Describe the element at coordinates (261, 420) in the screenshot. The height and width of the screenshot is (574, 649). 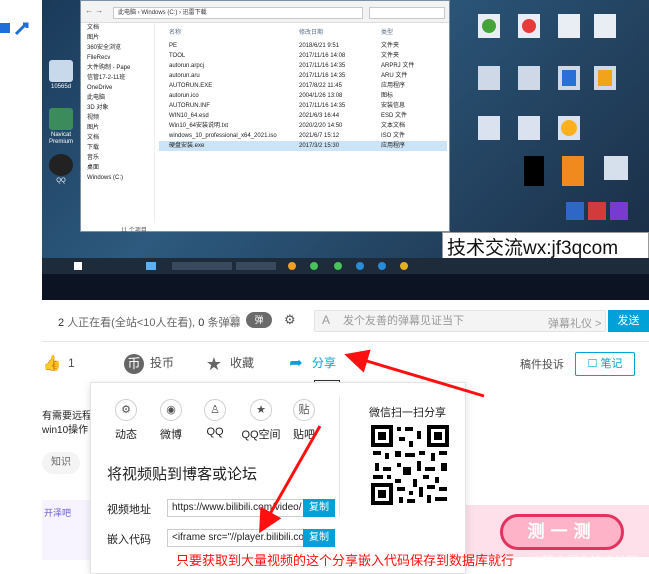
I see `share-qzone: ★ QQ空间` at that location.